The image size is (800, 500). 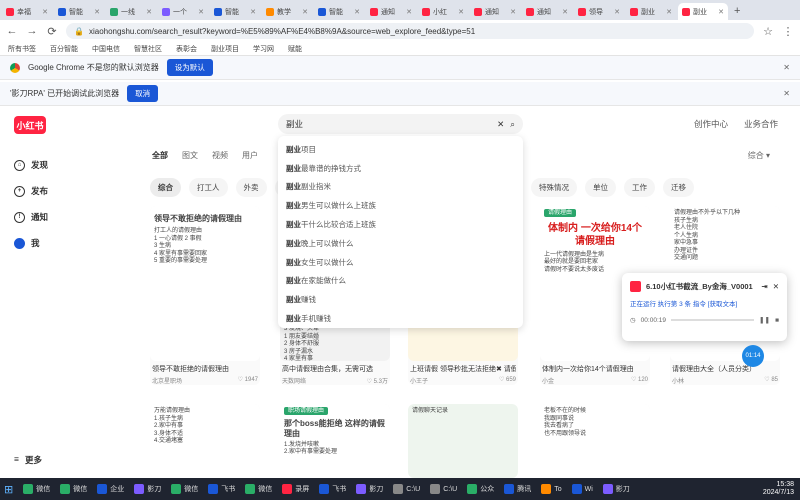 What do you see at coordinates (639, 380) in the screenshot?
I see `like-count: ♡ 120` at bounding box center [639, 380].